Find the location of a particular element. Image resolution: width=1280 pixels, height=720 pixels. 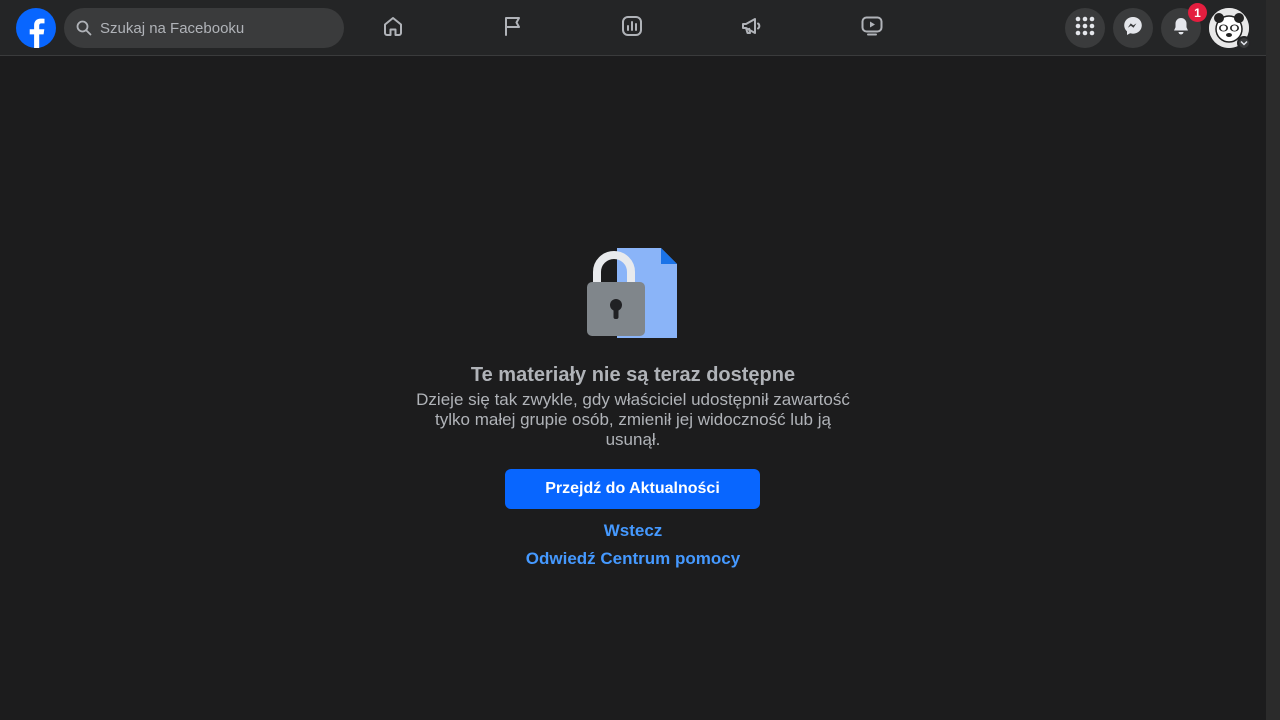

top-navigation-bar: 1 is located at coordinates (633, 28).